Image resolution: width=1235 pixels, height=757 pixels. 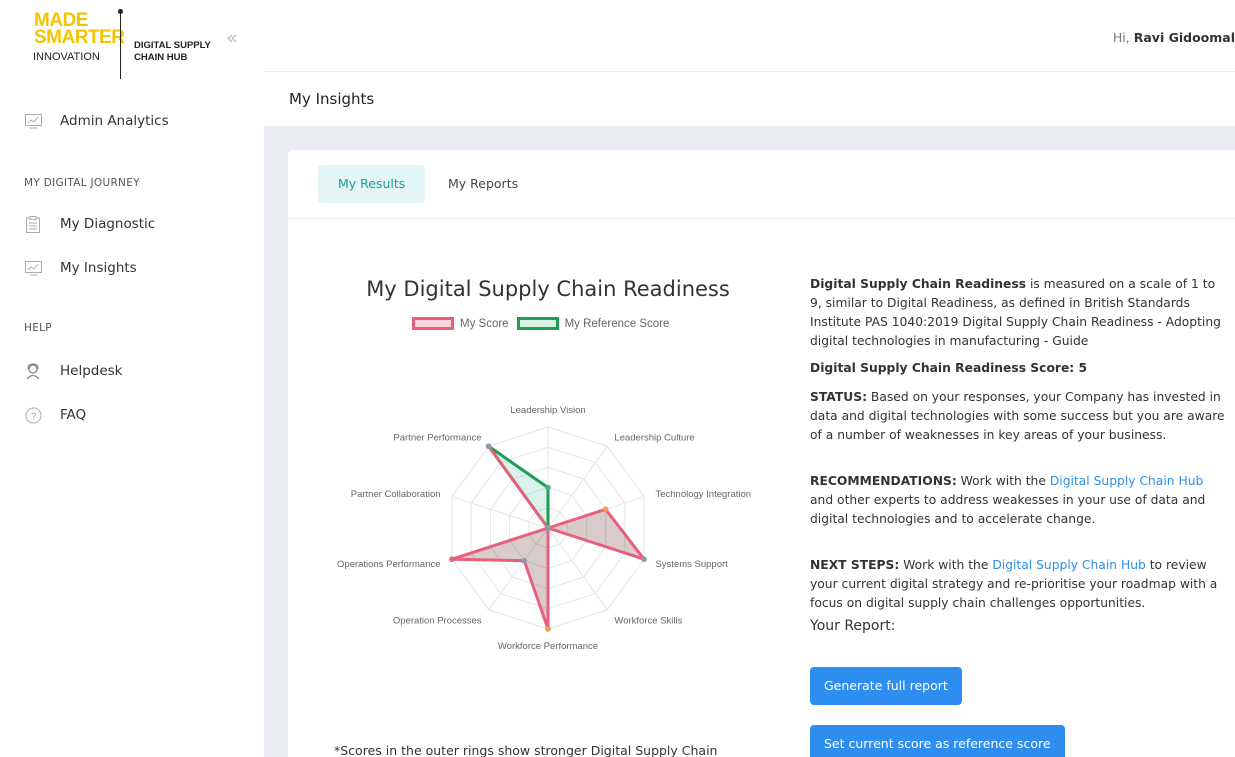 I want to click on axis-label: Operation Processes, so click(x=437, y=620).